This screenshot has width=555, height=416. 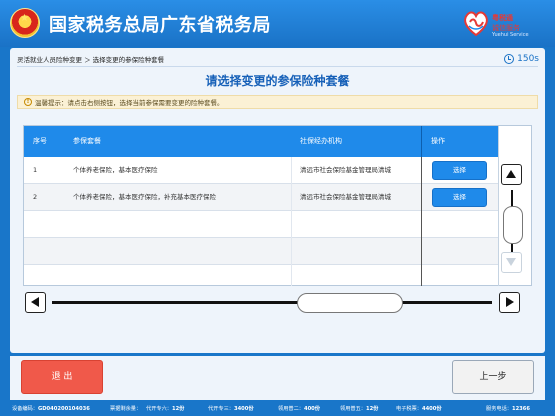 I want to click on header-action: 操作, so click(x=459, y=141).